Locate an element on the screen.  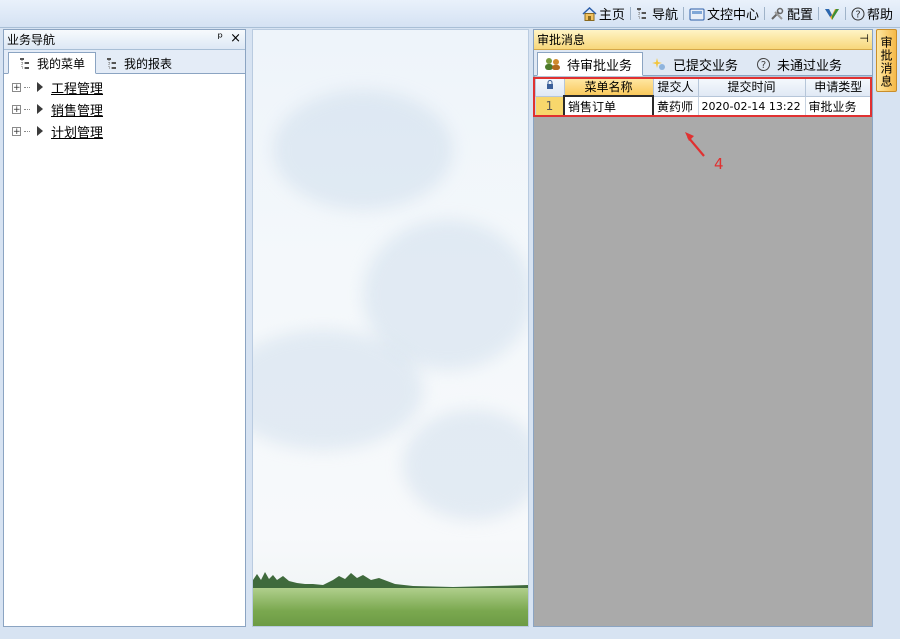
close-icon: × is located at coordinates (235, 38).